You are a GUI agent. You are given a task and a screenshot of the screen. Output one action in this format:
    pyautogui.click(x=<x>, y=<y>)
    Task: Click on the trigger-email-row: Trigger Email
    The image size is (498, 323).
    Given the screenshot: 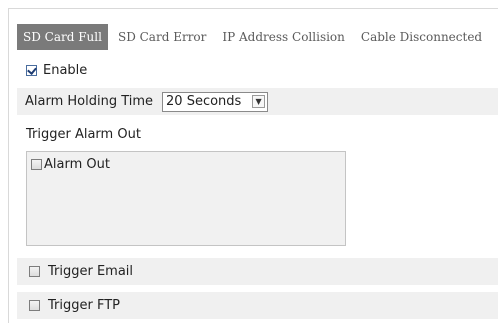 What is the action you would take?
    pyautogui.click(x=257, y=271)
    